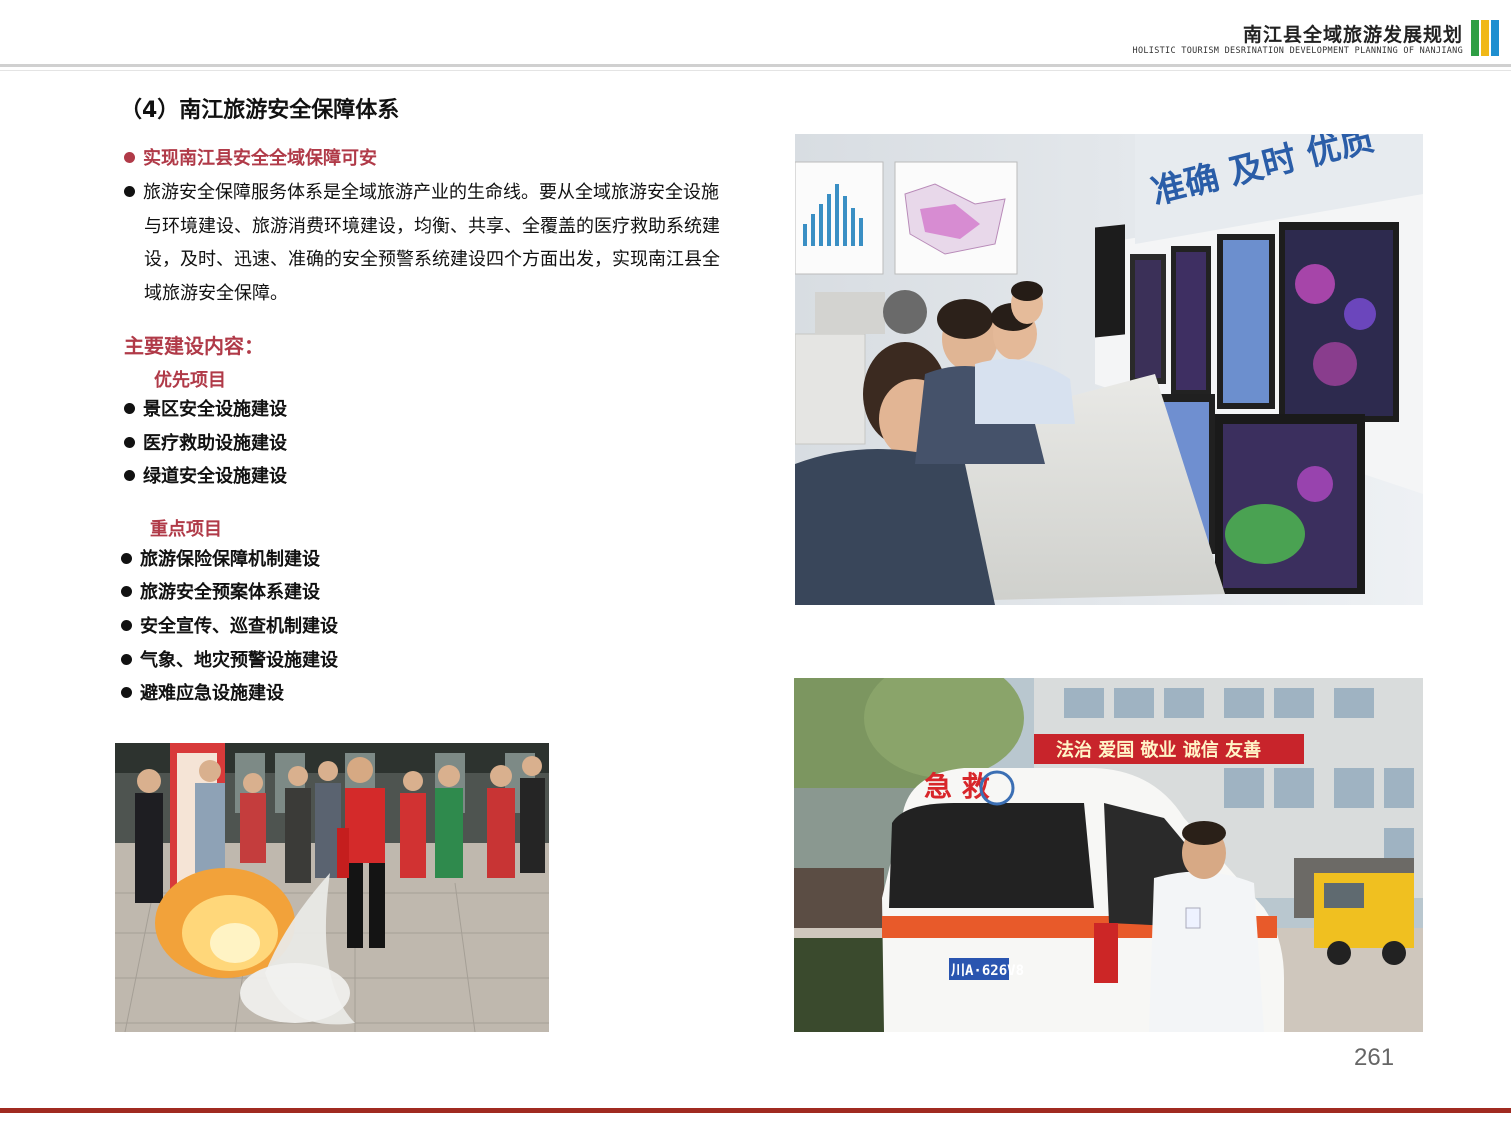  What do you see at coordinates (230, 559) in the screenshot?
I see `key-item-1: 旅游保险保障机制建设` at bounding box center [230, 559].